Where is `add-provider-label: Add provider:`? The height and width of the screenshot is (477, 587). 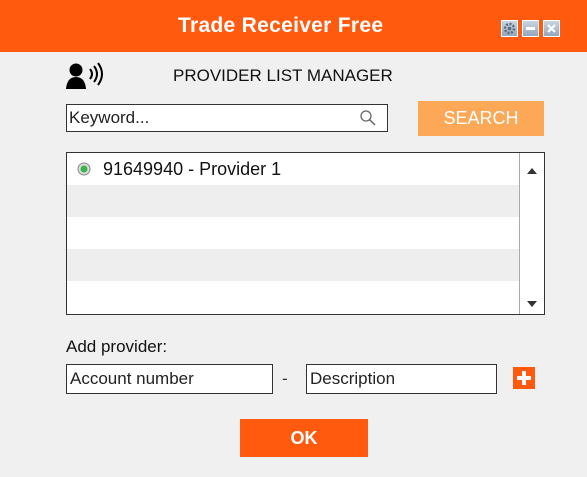
add-provider-label: Add provider: is located at coordinates (117, 346).